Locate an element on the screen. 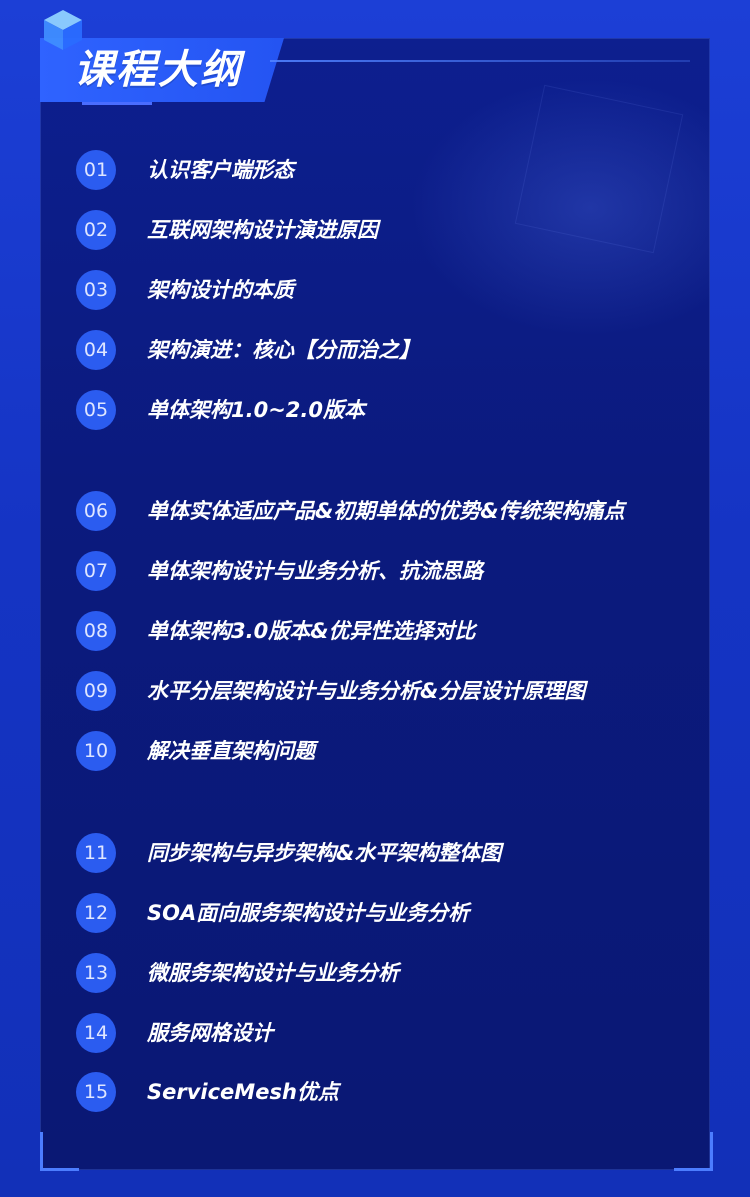  outline-item: 10 解决垂直架构问题 is located at coordinates (386, 751).